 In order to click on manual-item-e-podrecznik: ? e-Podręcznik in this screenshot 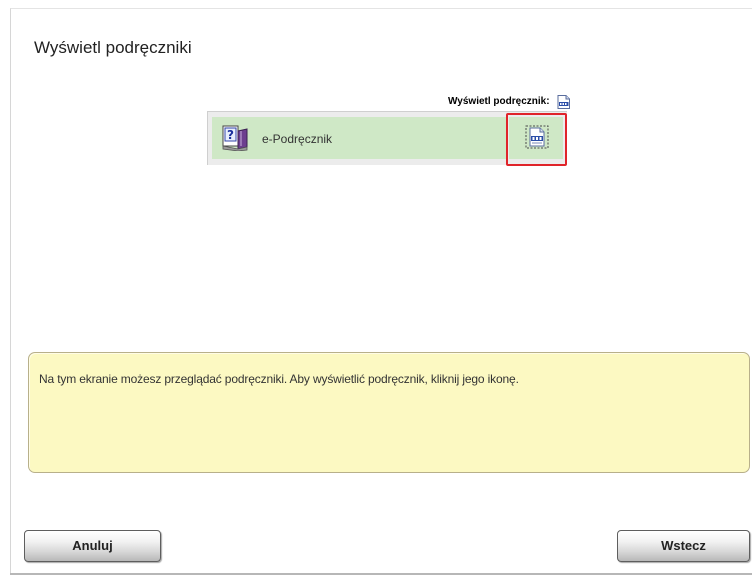, I will do `click(360, 138)`.